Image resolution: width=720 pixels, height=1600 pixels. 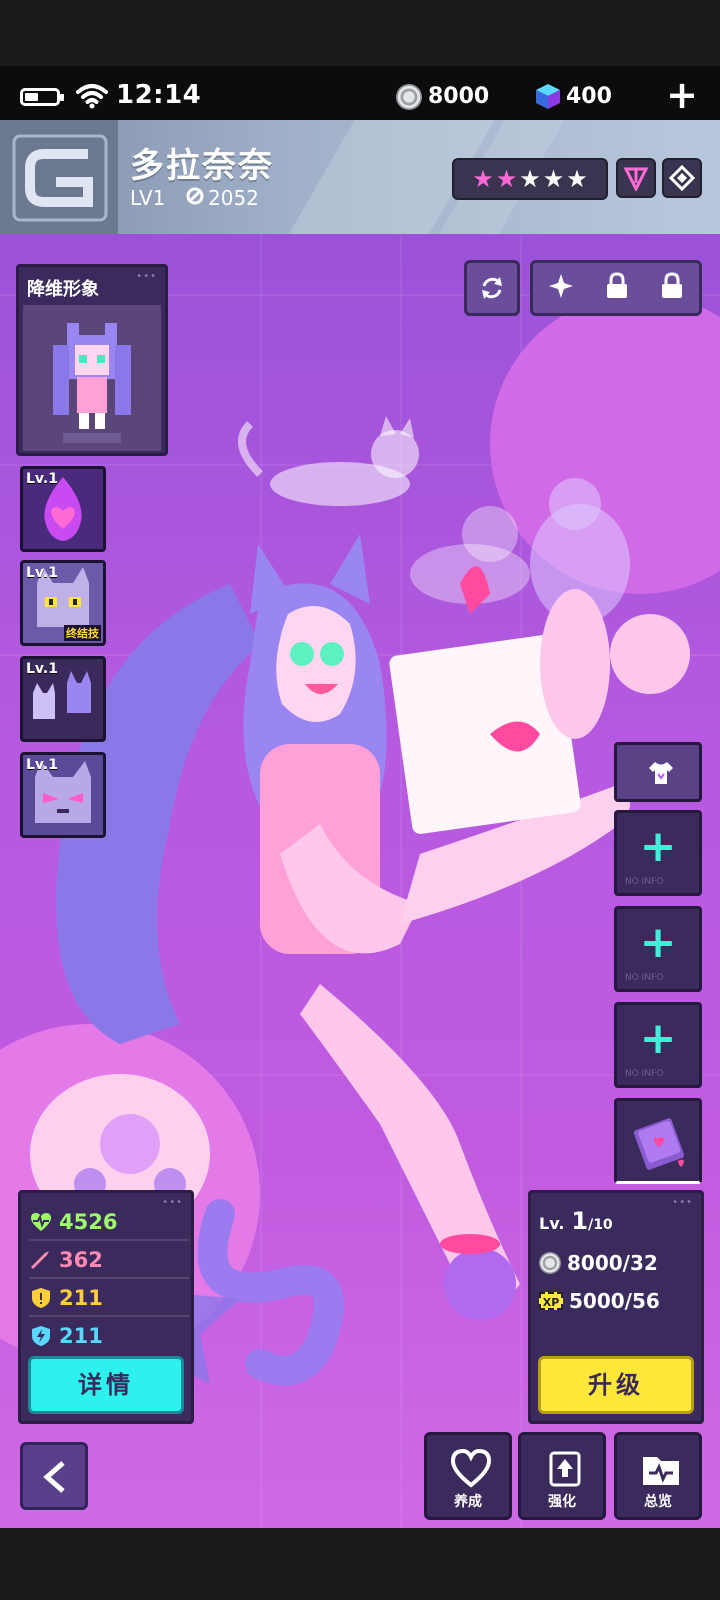 I want to click on coin-icon, so click(x=550, y=1263).